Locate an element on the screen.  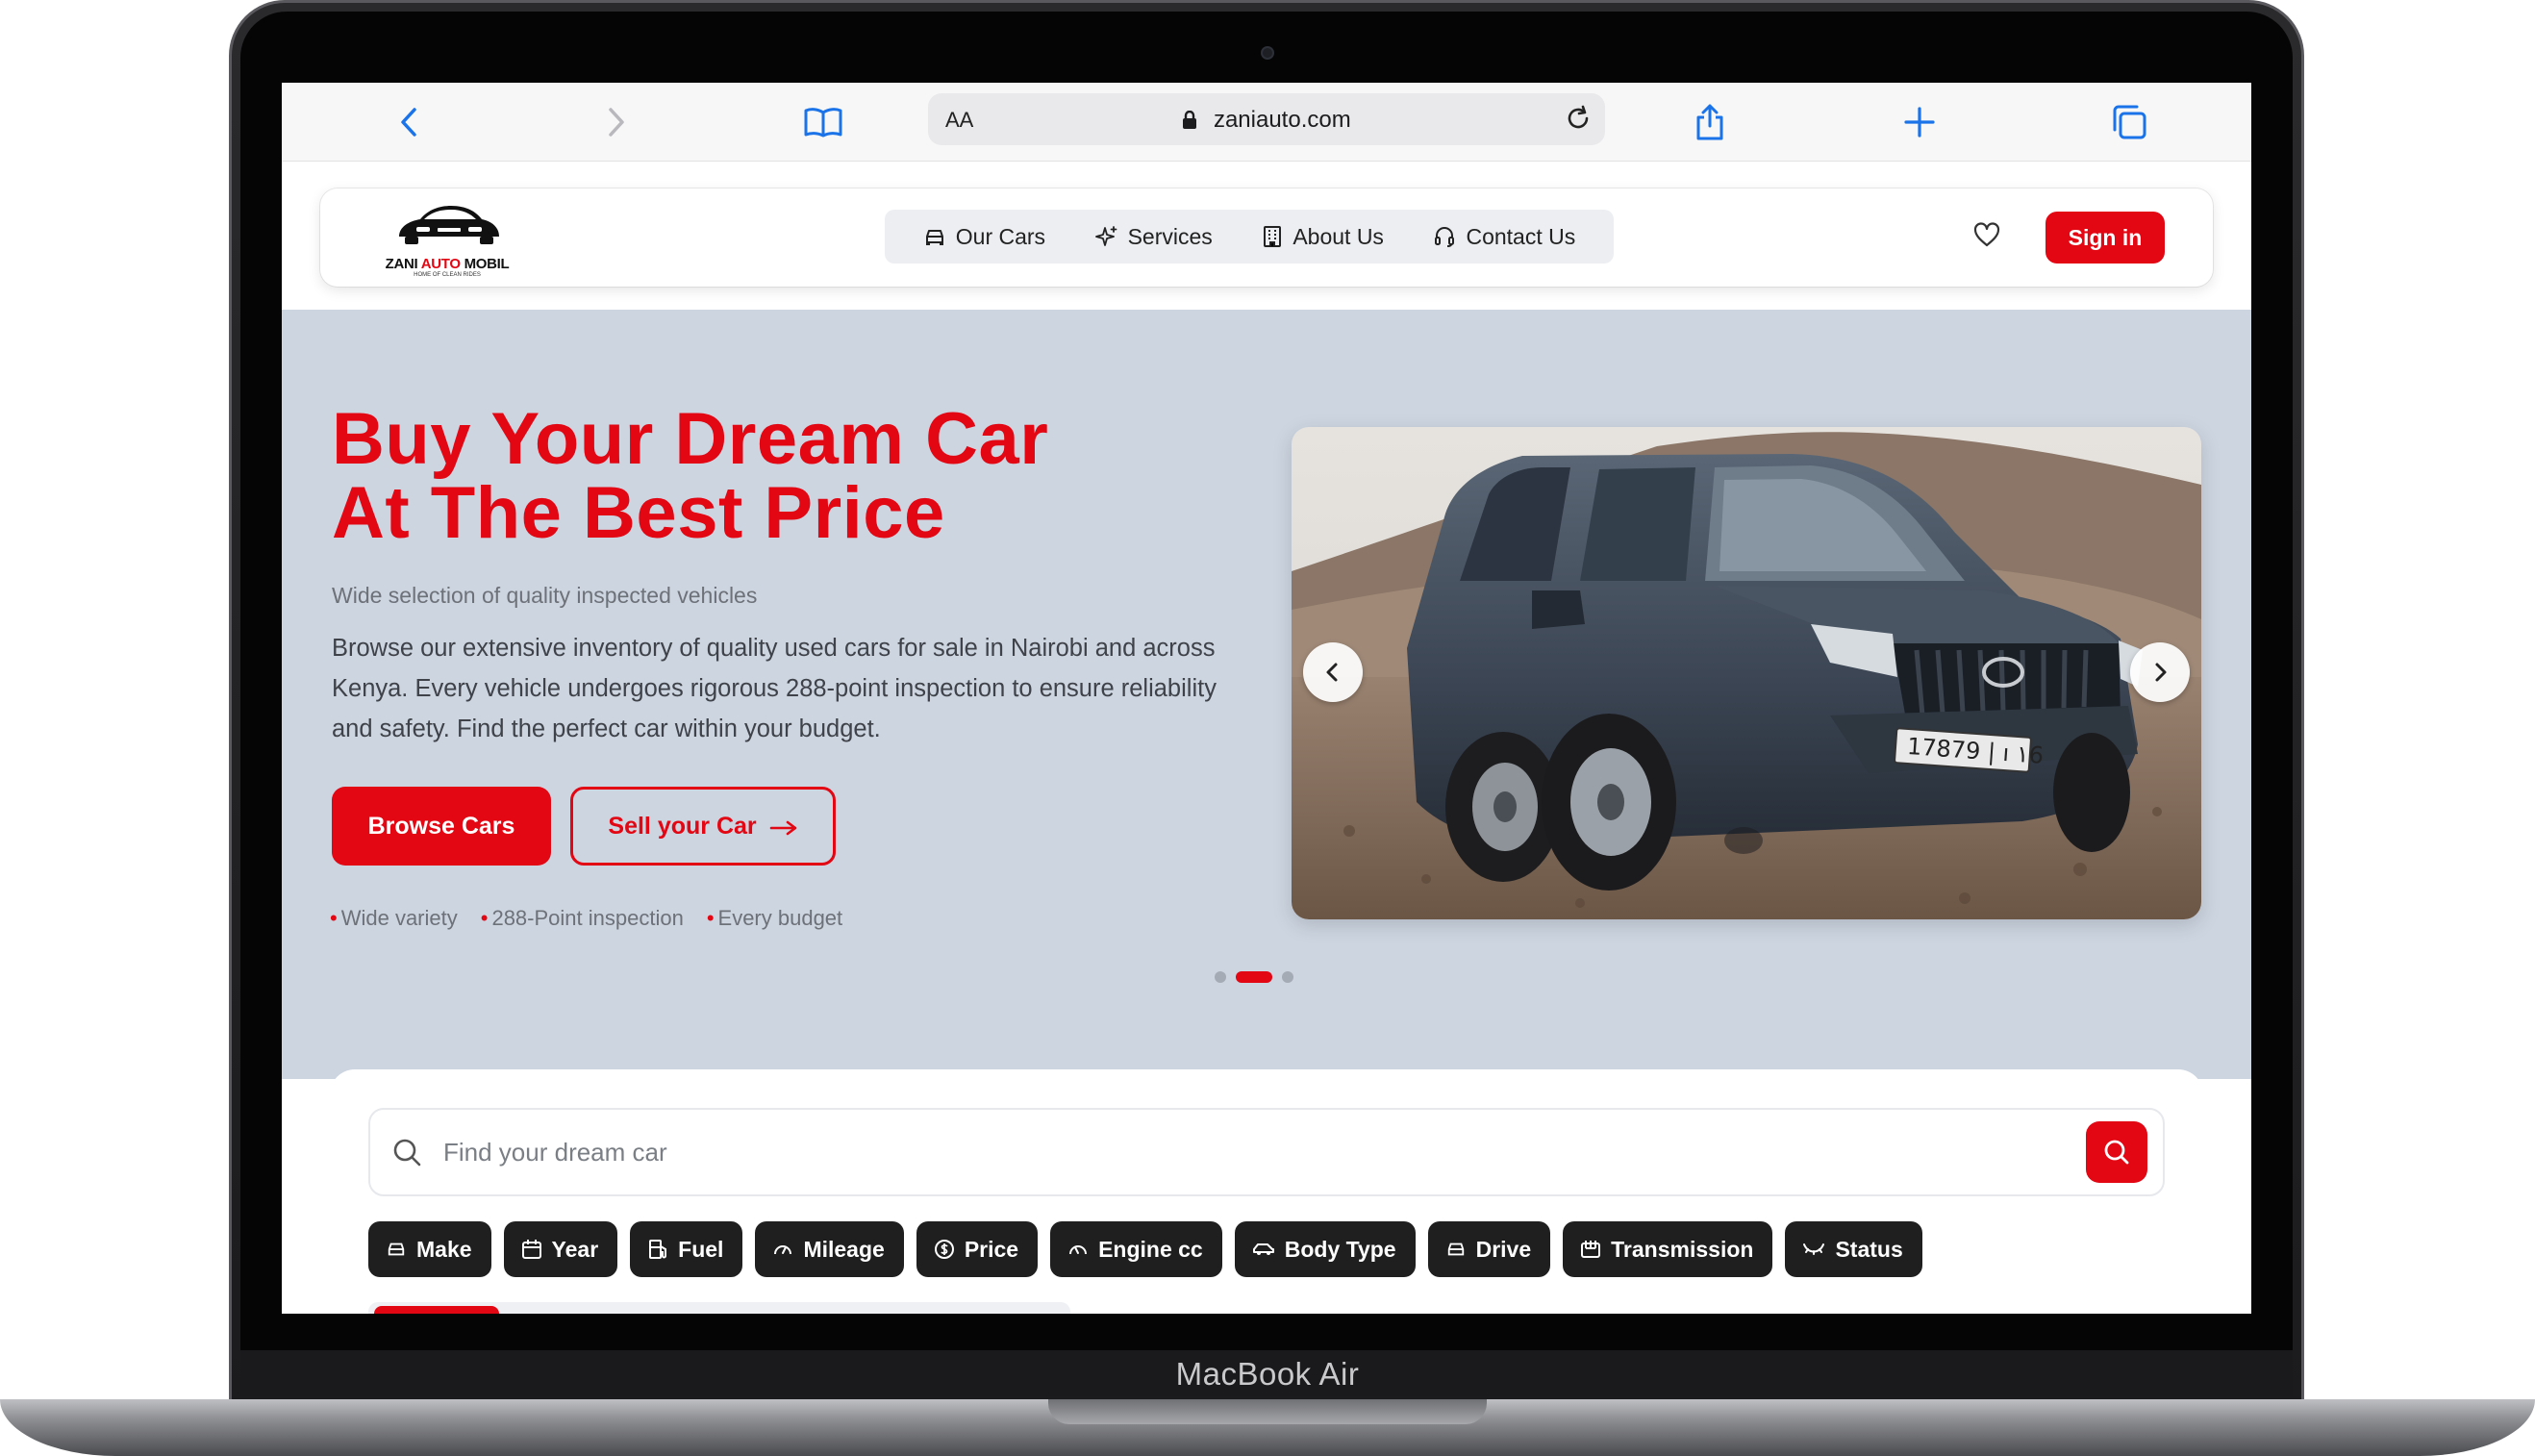
chevron-left-icon is located at coordinates (1332, 672).